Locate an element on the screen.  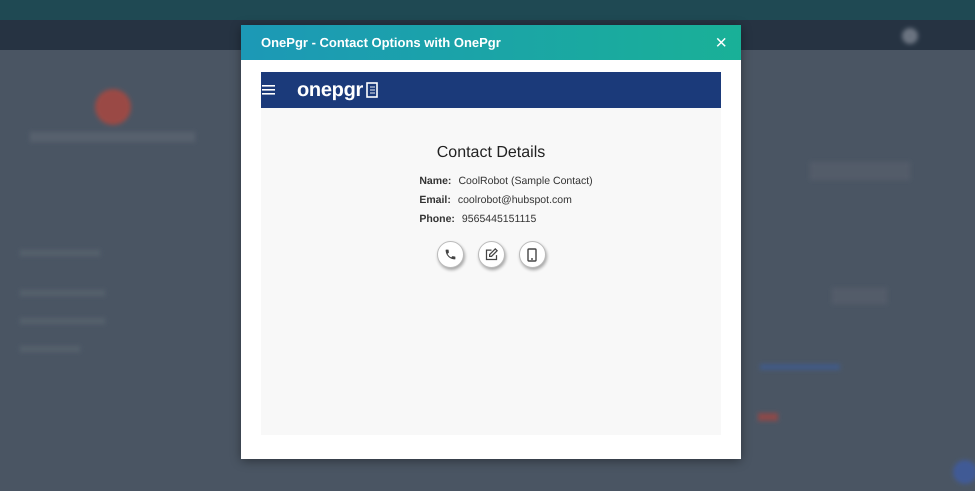
field-label: Email: is located at coordinates (435, 200).